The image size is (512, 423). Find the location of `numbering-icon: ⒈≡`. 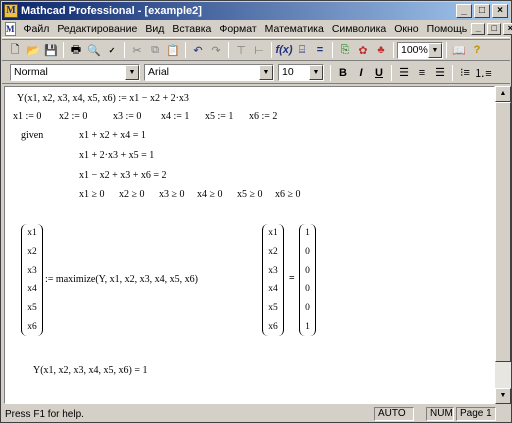

numbering-icon: ⒈≡ is located at coordinates (483, 73).